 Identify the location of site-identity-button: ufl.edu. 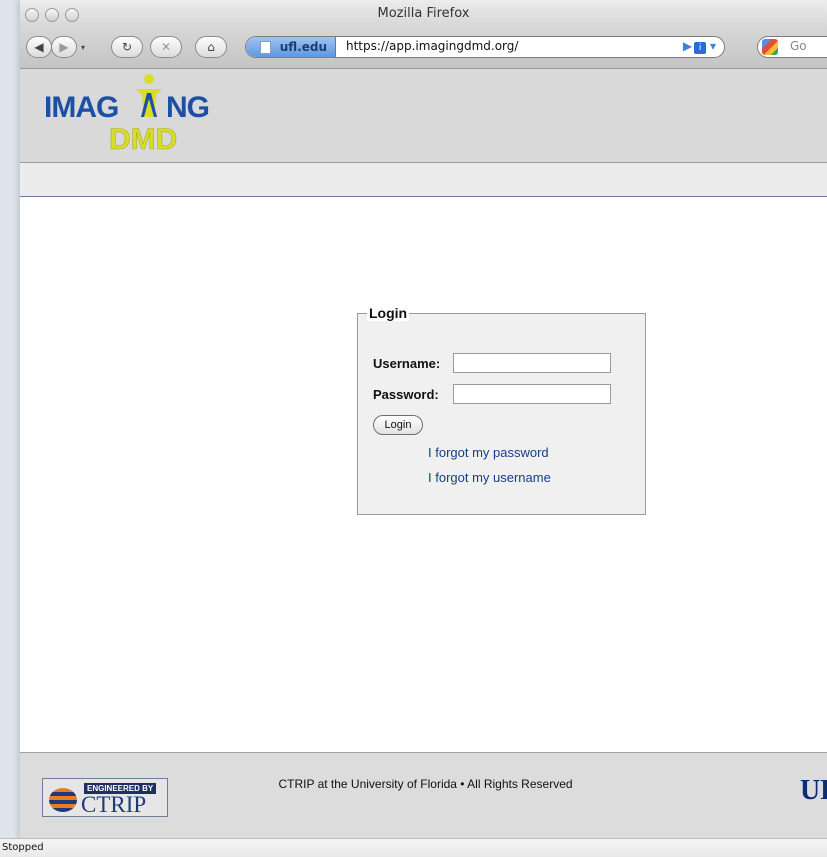
(291, 47).